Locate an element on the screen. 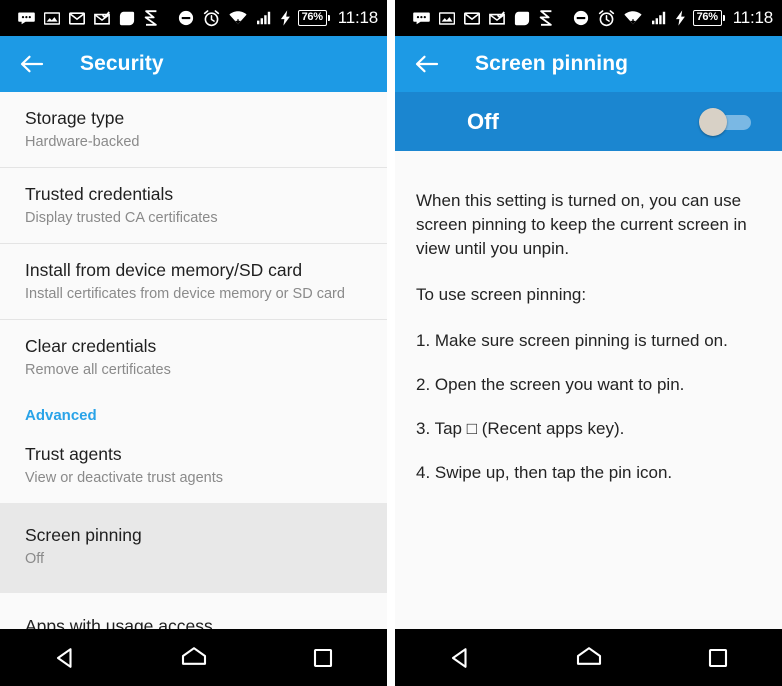  description-lead-in: To use screen pinning: is located at coordinates (501, 294).